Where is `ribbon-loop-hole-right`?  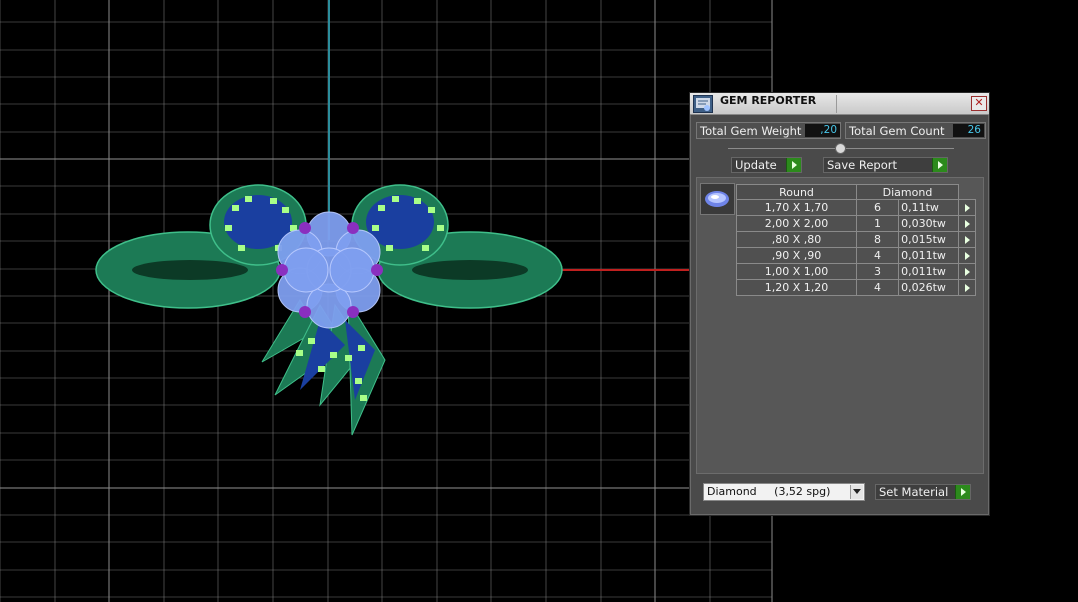 ribbon-loop-hole-right is located at coordinates (470, 270).